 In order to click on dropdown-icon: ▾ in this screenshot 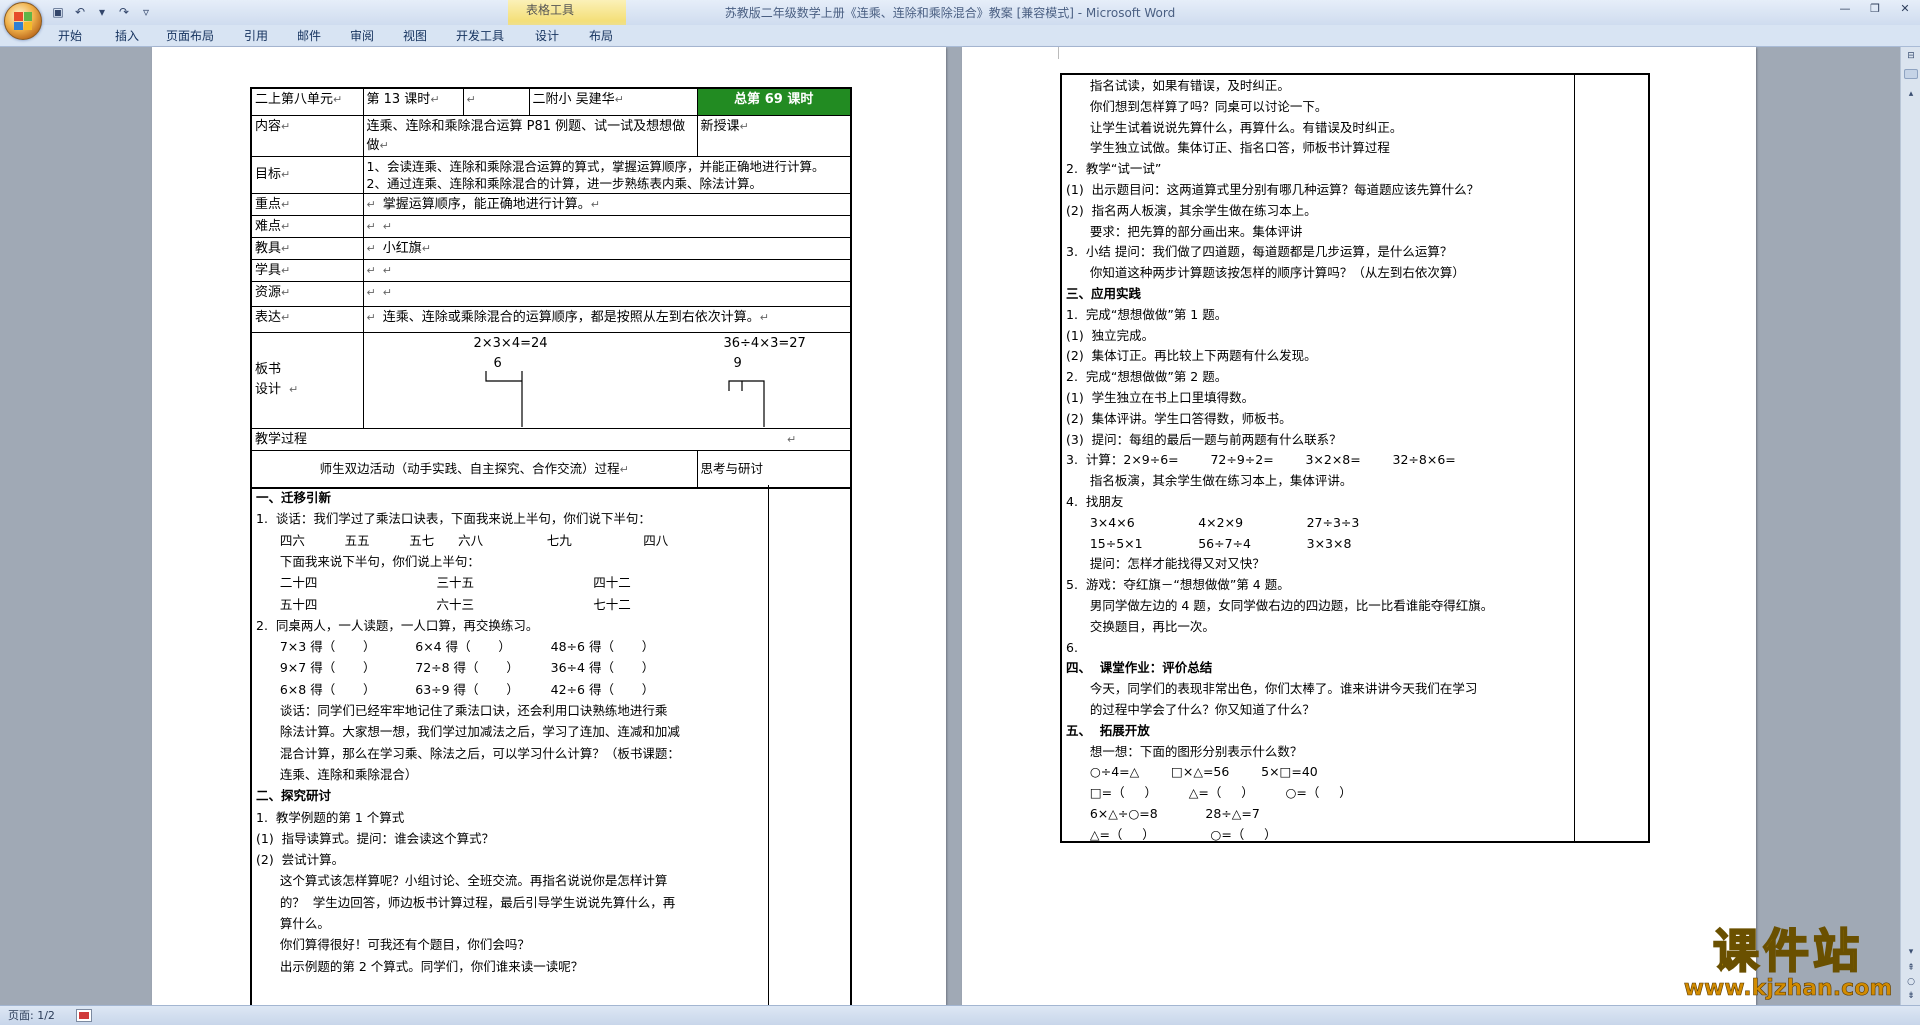, I will do `click(102, 12)`.